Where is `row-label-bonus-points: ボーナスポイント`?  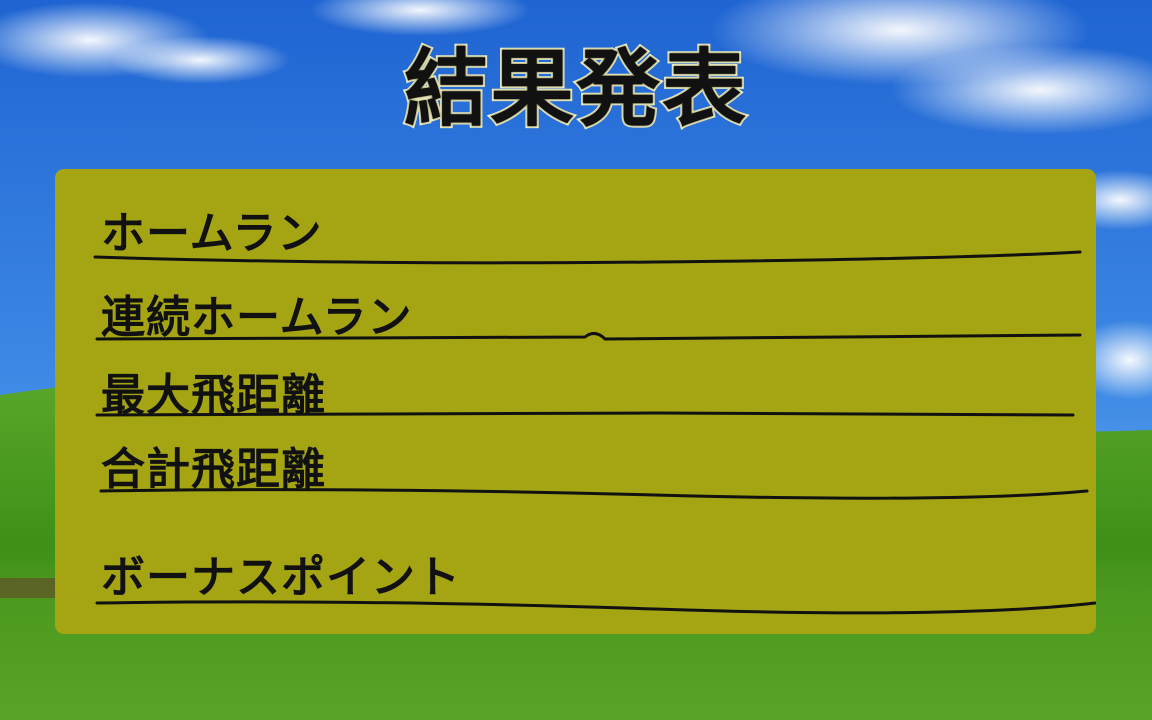 row-label-bonus-points: ボーナスポイント is located at coordinates (281, 577).